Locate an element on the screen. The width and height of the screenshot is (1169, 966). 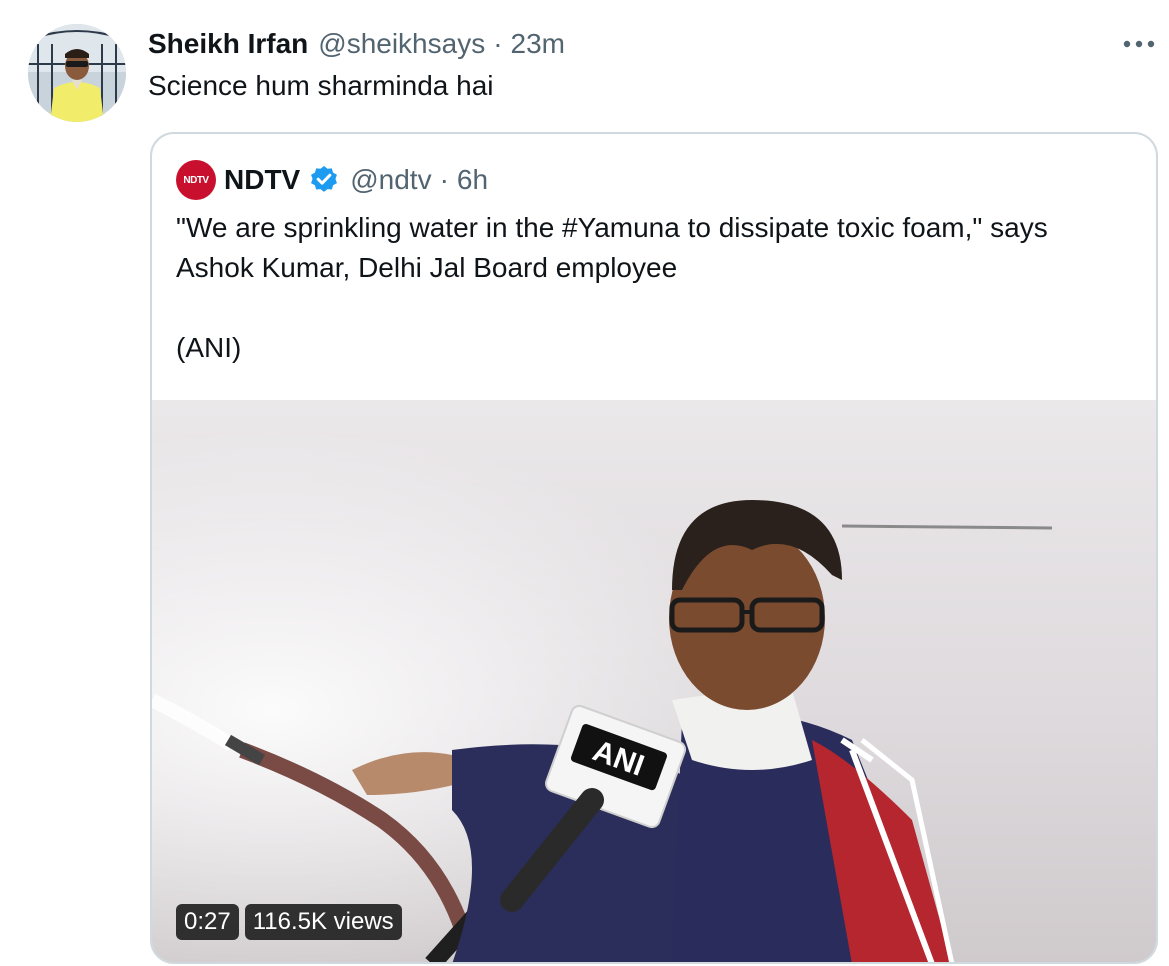
video-overlay: 0:27 116.5K views is located at coordinates (289, 922).